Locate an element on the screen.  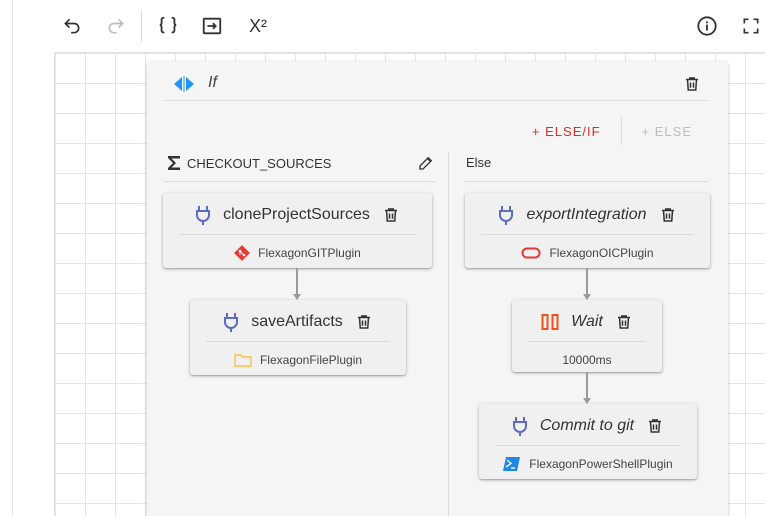
plugin-row: FlexagonFilePlugin is located at coordinates (298, 360).